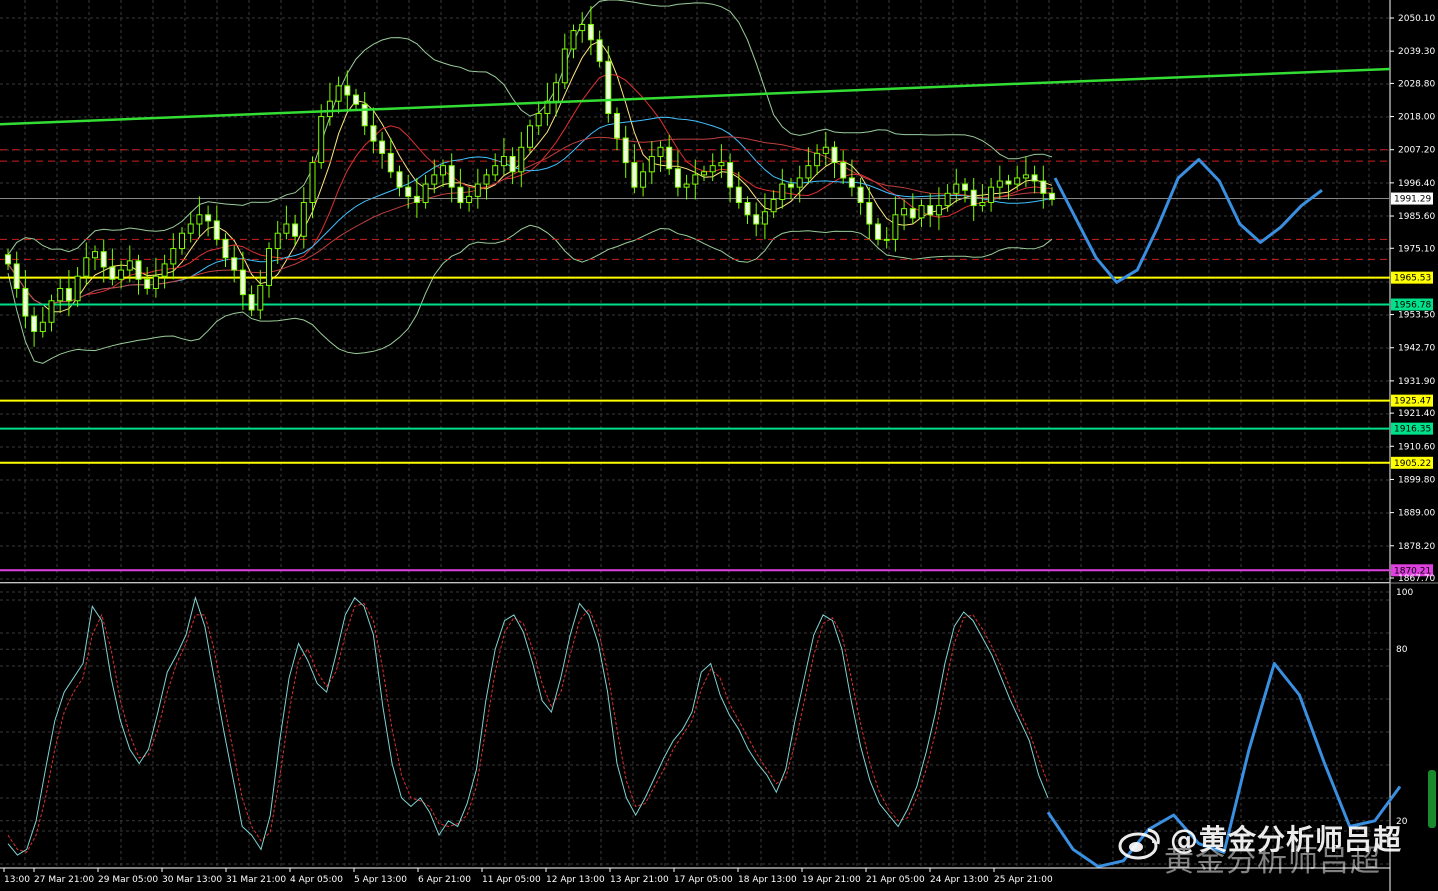  What do you see at coordinates (1416, 316) in the screenshot?
I see `price-tick-label: 1953.50` at bounding box center [1416, 316].